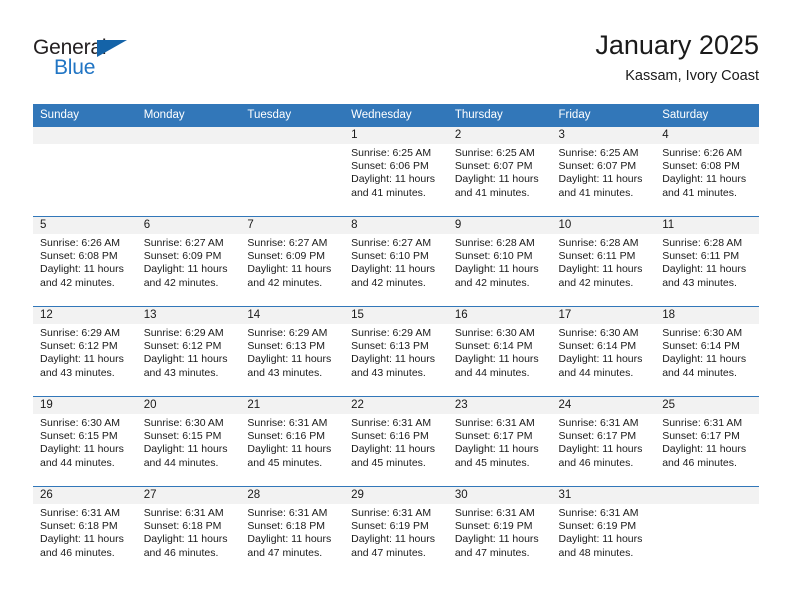 The height and width of the screenshot is (612, 792). Describe the element at coordinates (286, 346) in the screenshot. I see `sunset-time: Sunset: 6:13 PM` at that location.